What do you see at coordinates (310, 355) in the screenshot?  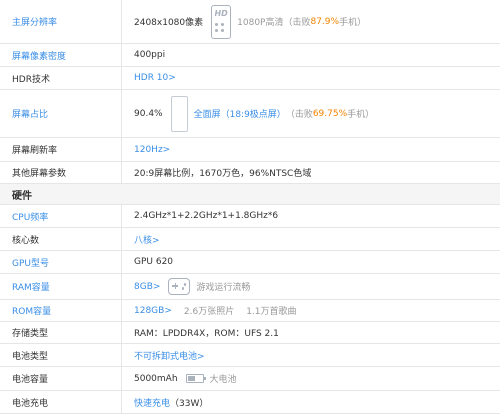 I see `battery-type-value: 不可拆卸式电池>` at bounding box center [310, 355].